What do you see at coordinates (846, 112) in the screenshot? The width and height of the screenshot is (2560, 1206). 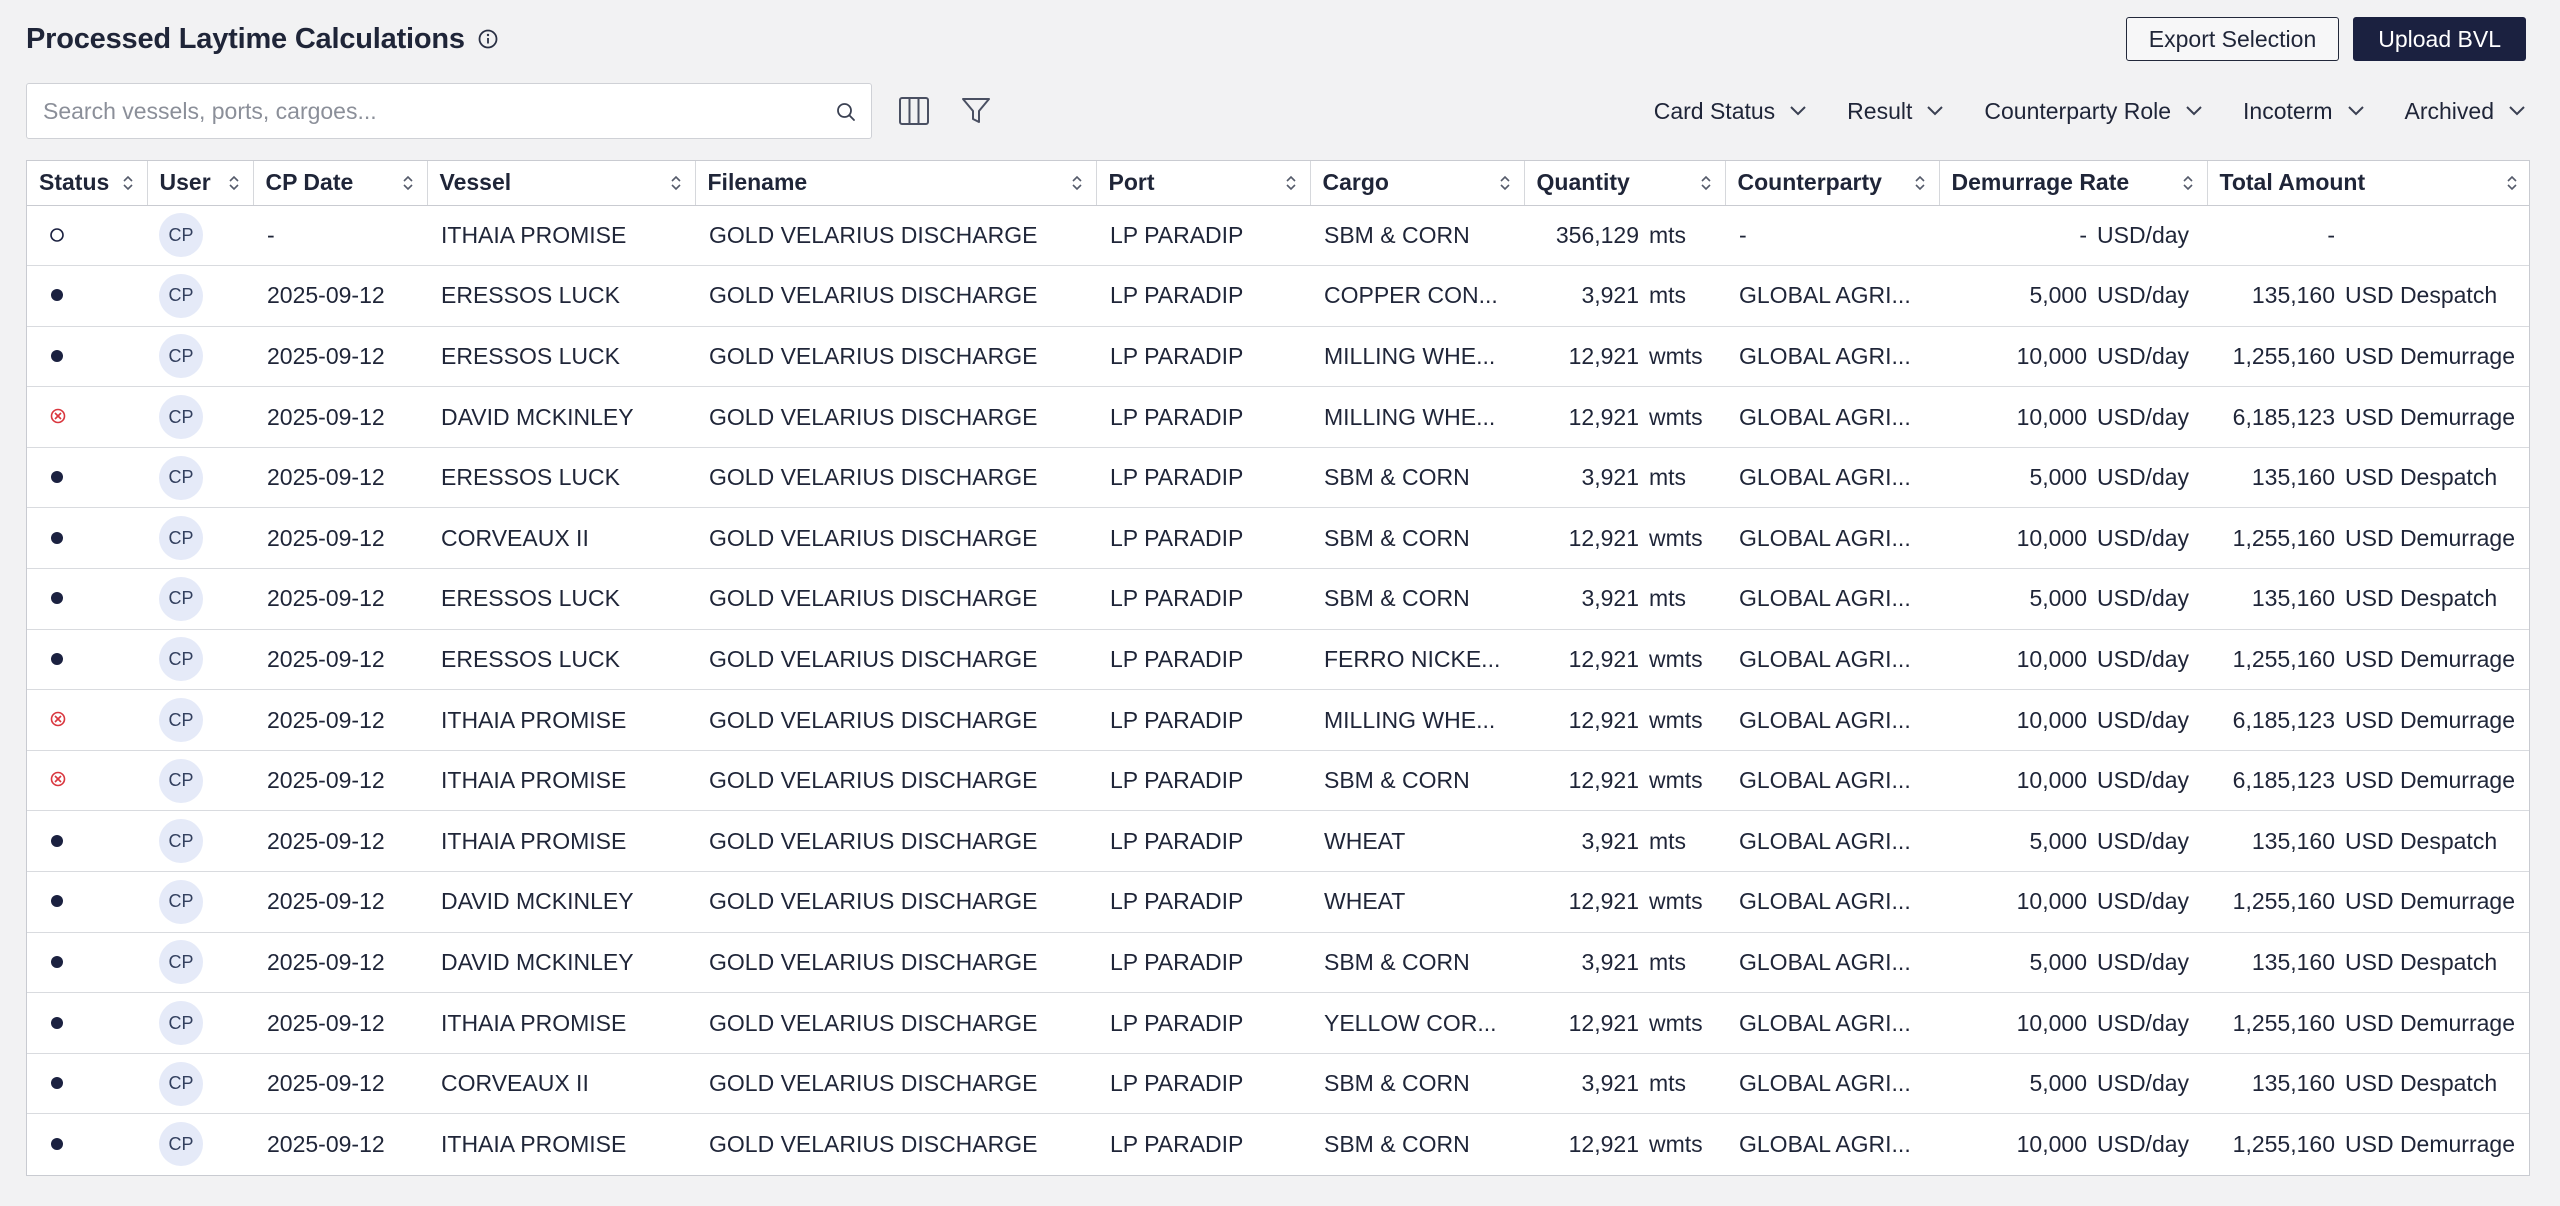 I see `search-icon` at bounding box center [846, 112].